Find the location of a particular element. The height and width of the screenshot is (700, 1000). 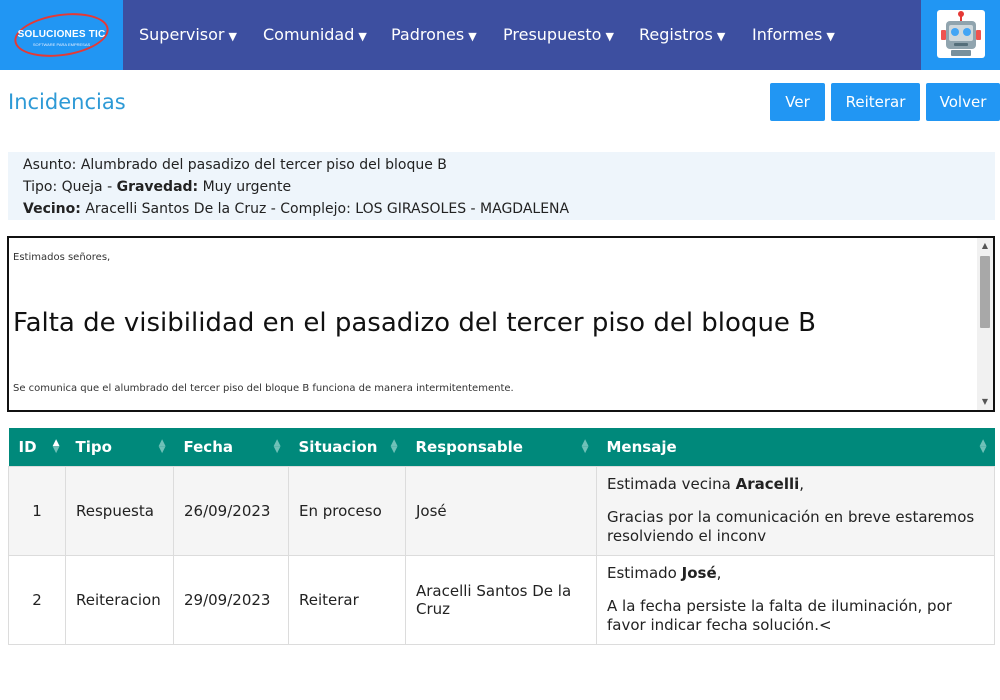

column-header-label: Responsable is located at coordinates (469, 446).